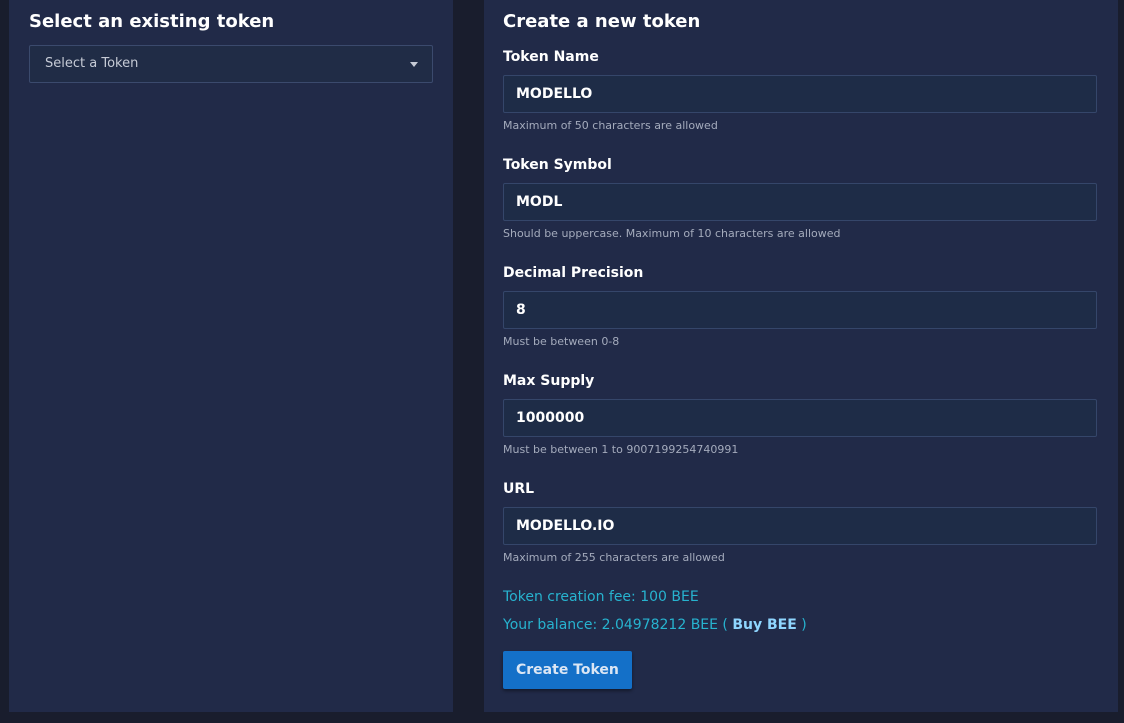 The width and height of the screenshot is (1124, 723). What do you see at coordinates (800, 418) in the screenshot?
I see `max-supply-input` at bounding box center [800, 418].